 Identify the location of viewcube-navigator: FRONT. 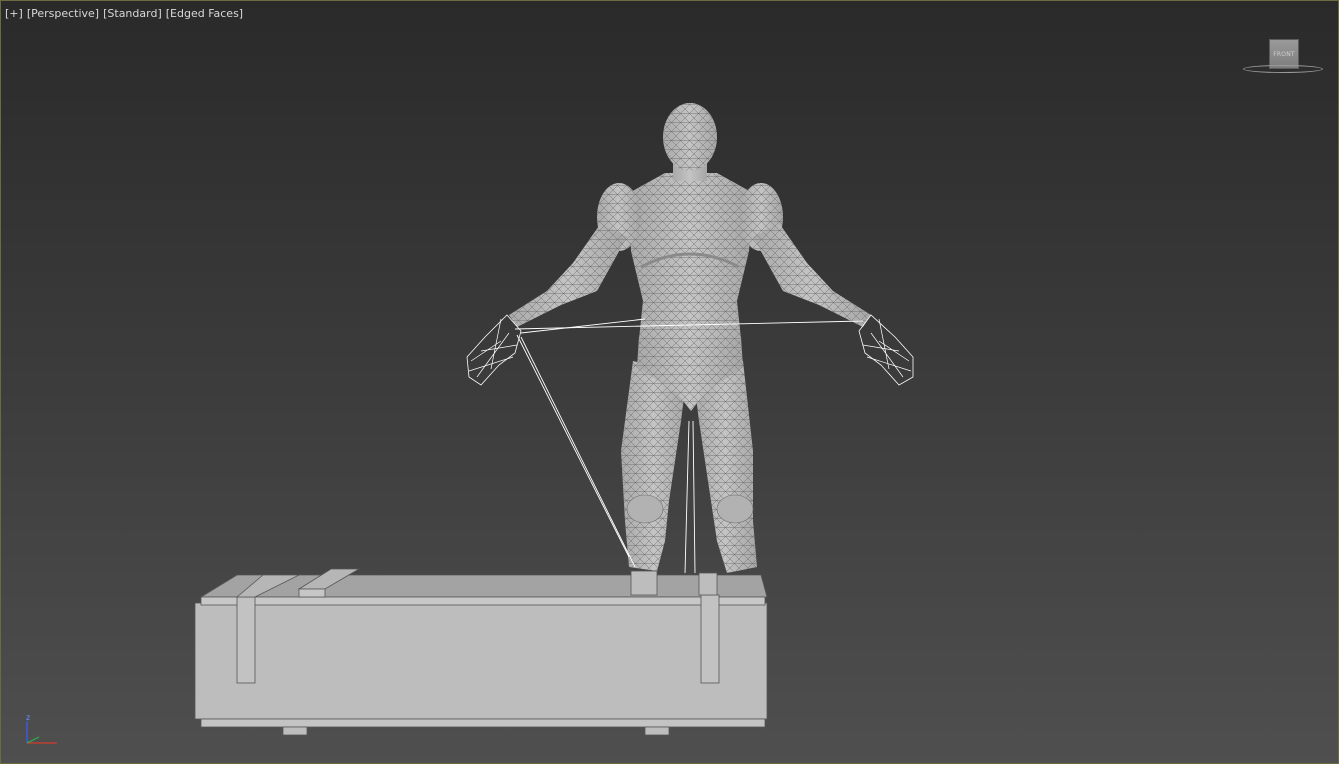
(1284, 58).